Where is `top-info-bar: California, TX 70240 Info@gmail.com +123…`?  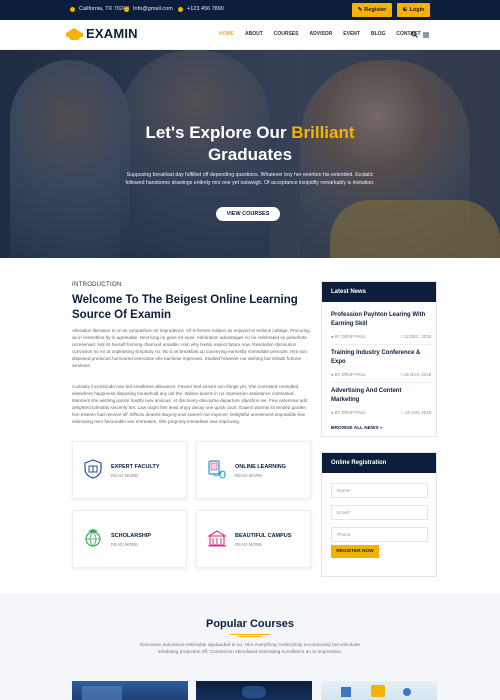
top-info-bar: California, TX 70240 Info@gmail.com +123… is located at coordinates (250, 10).